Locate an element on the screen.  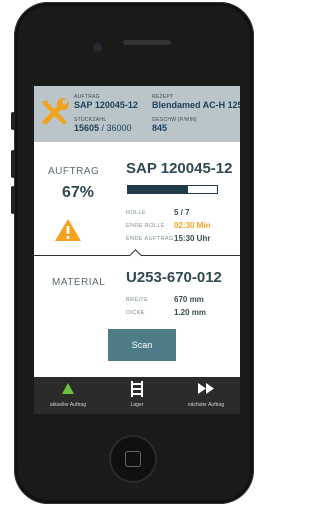
header-rezept-value: Blendamed AC-H 125g is located at coordinates (196, 105).